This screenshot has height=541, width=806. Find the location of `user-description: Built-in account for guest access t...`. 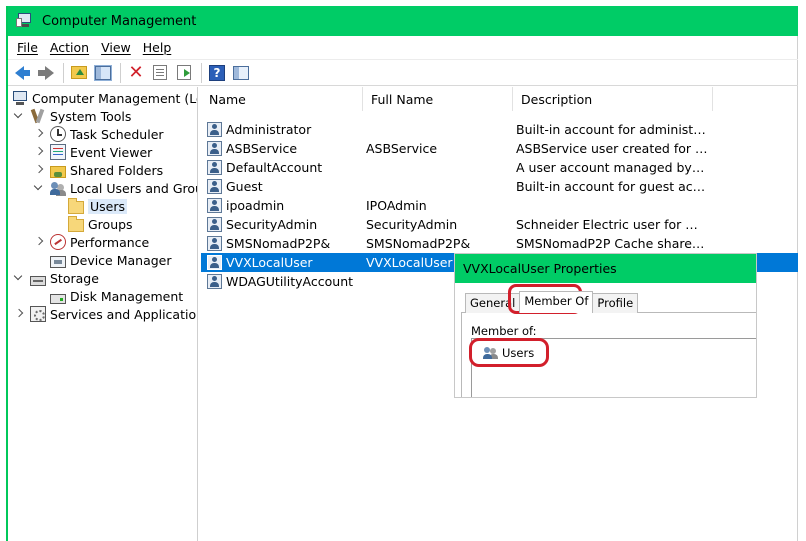

user-description: Built-in account for guest access t... is located at coordinates (612, 186).